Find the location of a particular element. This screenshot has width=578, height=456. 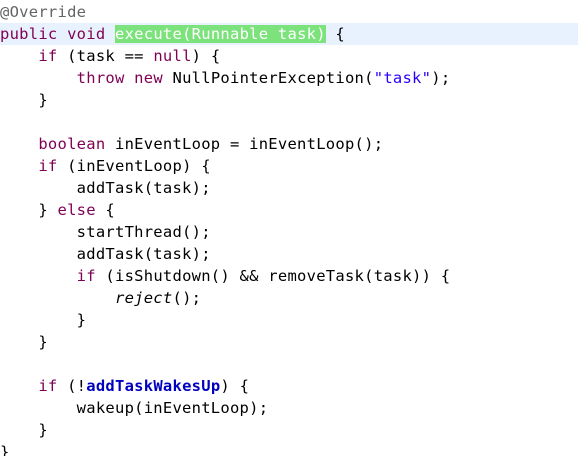

code-token-plain: ); is located at coordinates (441, 78).